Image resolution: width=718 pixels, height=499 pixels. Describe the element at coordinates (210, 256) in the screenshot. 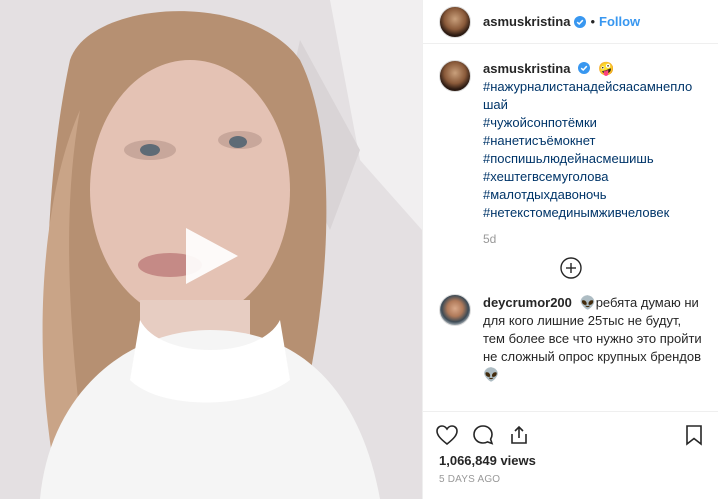

I see `play-icon` at that location.